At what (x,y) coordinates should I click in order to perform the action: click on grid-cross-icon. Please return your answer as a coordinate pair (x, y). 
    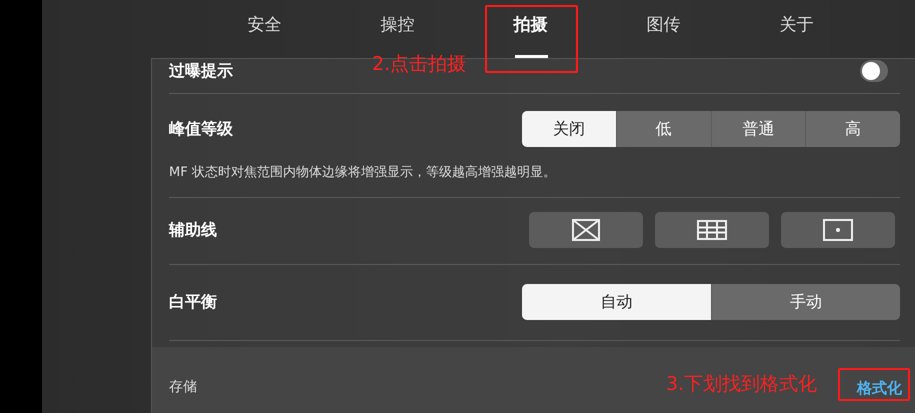
    Looking at the image, I should click on (586, 229).